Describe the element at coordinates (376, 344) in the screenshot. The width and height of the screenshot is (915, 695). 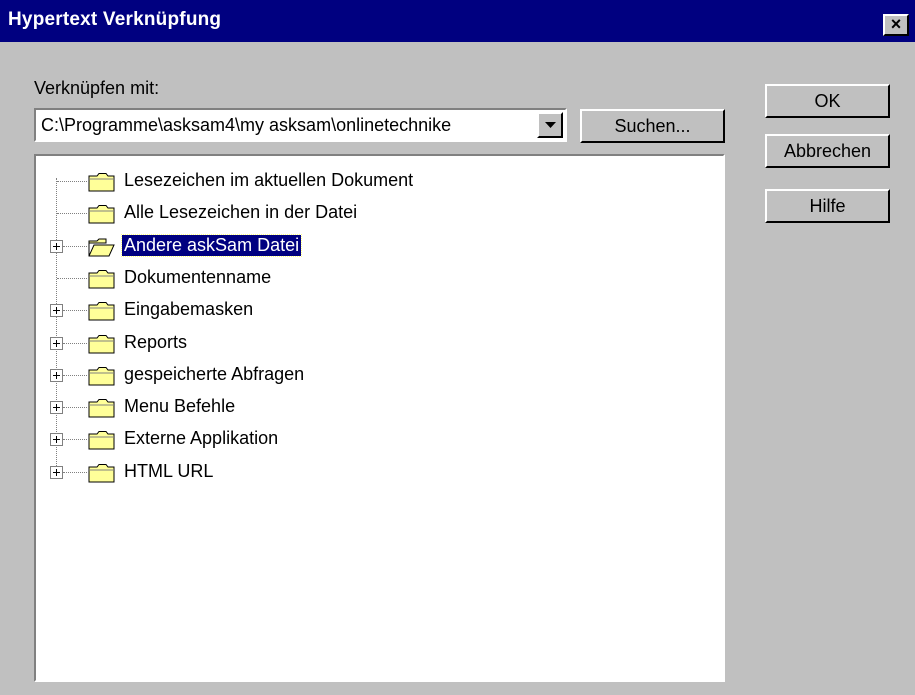
I see `tree-item: Reports` at that location.